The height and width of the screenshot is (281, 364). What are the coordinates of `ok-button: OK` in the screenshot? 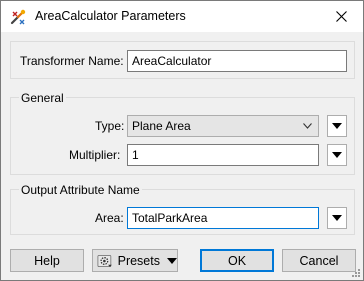 It's located at (237, 260).